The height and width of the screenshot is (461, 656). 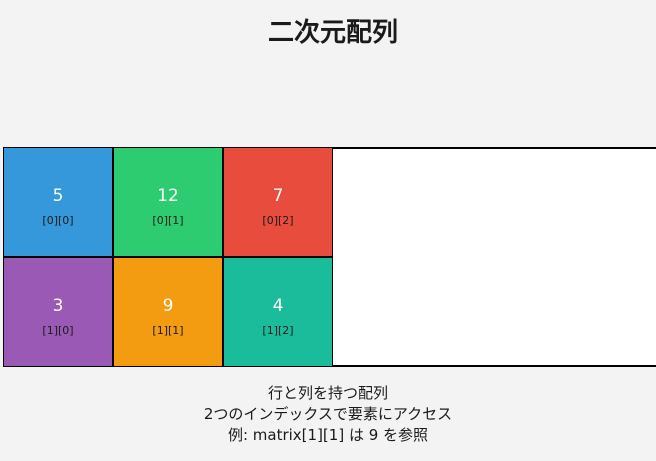 I want to click on cell-value: 7, so click(x=278, y=196).